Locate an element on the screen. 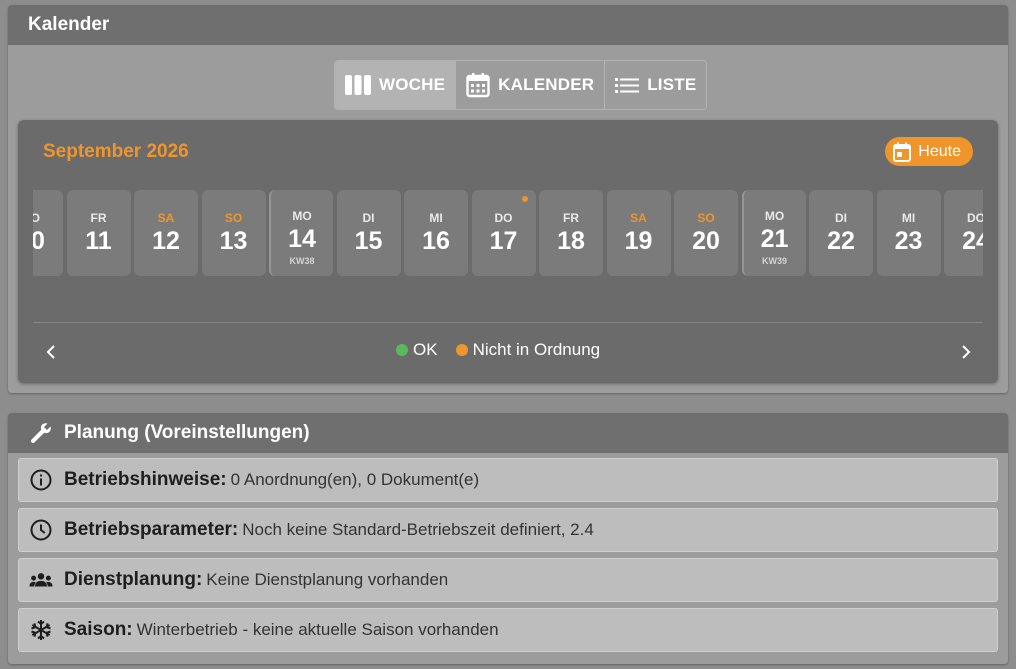  next-week-button is located at coordinates (966, 352).